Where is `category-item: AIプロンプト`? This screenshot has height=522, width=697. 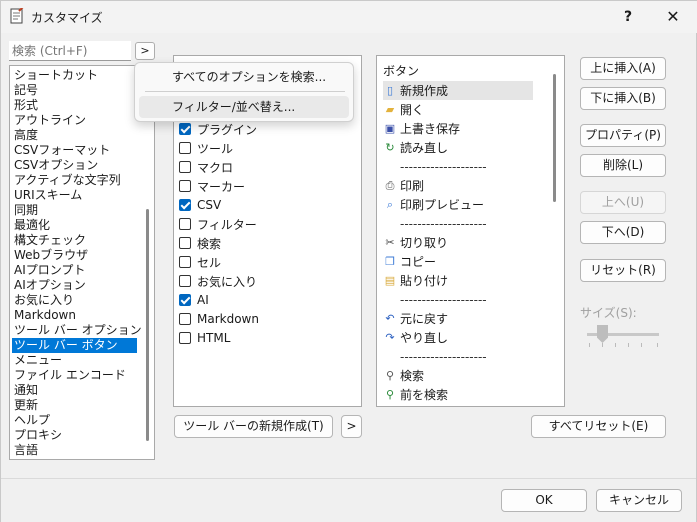 category-item: AIプロンプト is located at coordinates (74, 270).